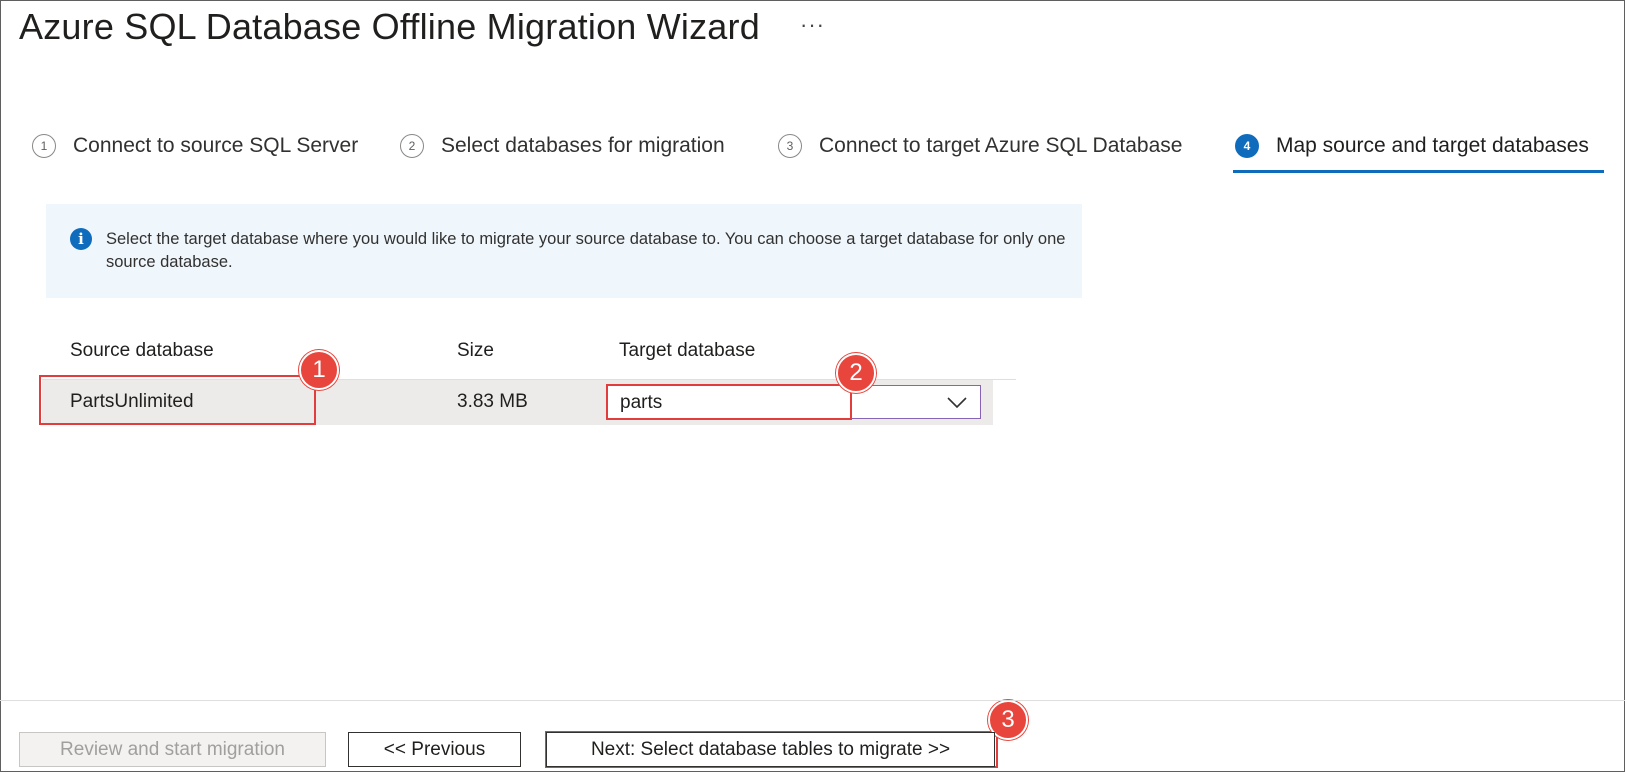 The height and width of the screenshot is (774, 1627). Describe the element at coordinates (1247, 146) in the screenshot. I see `step-number: 4` at that location.